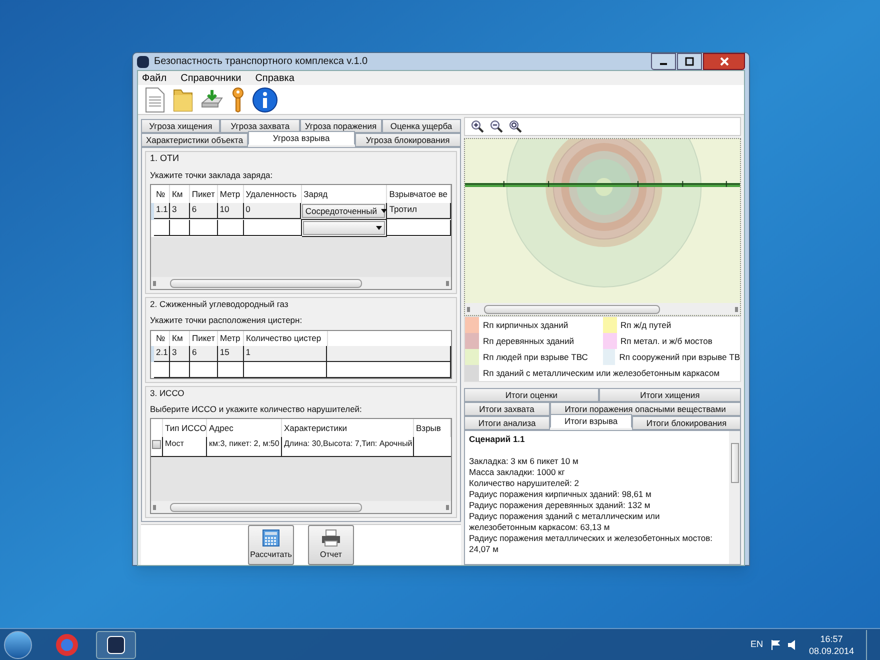  What do you see at coordinates (274, 78) in the screenshot?
I see `menu-item: Справка` at bounding box center [274, 78].